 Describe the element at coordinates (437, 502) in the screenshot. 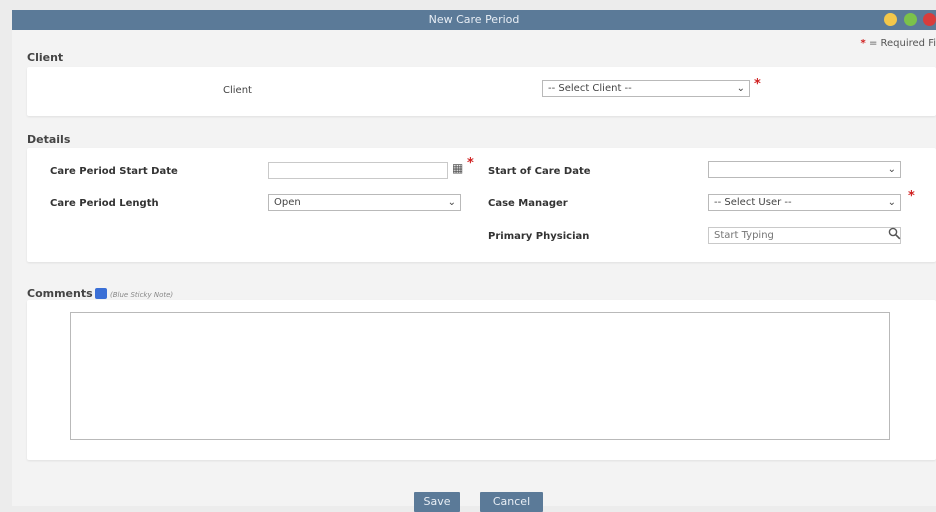

I see `save-button: Save` at that location.